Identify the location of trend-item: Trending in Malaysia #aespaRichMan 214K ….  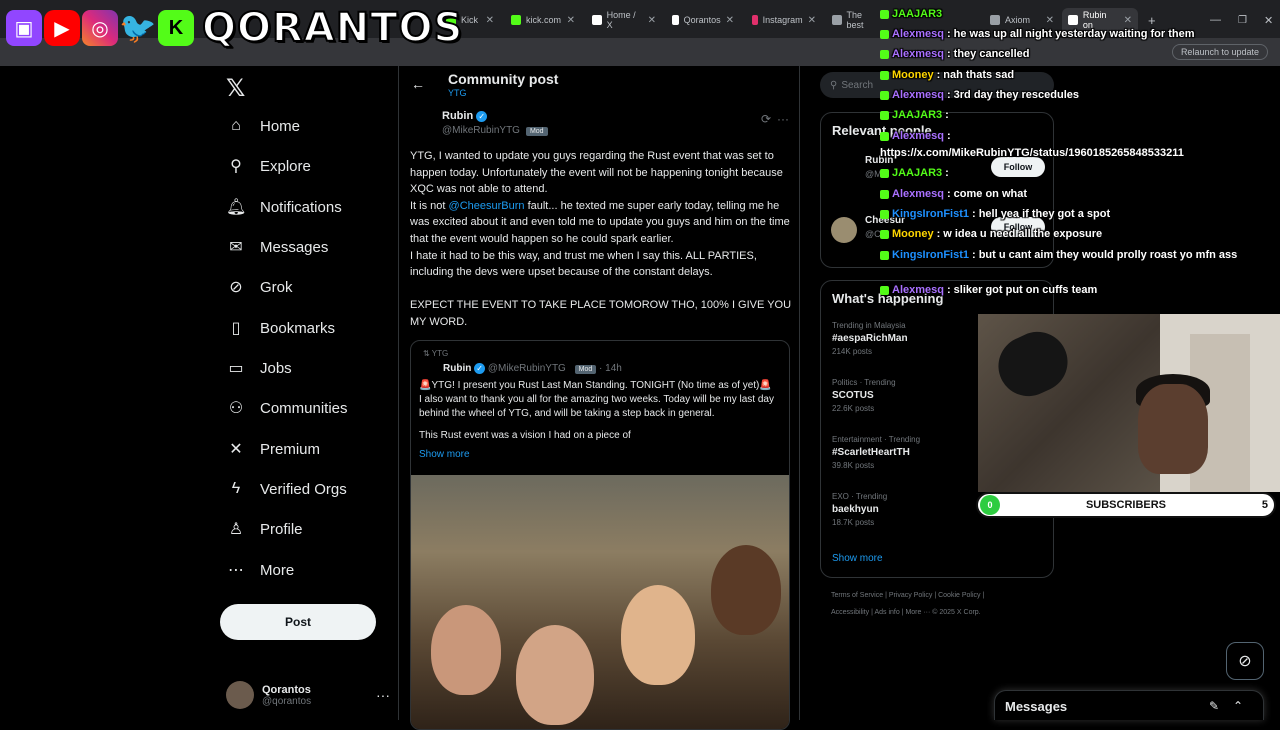
(870, 338).